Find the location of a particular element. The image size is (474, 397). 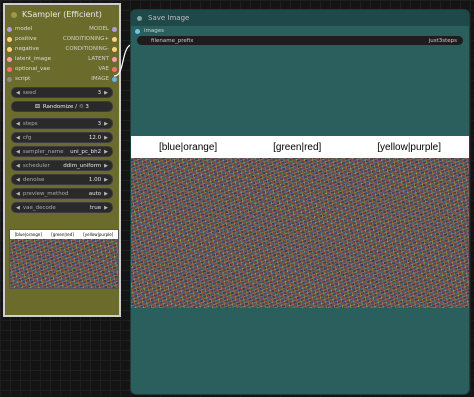

save-image-title-bar: Save Image is located at coordinates (300, 18).